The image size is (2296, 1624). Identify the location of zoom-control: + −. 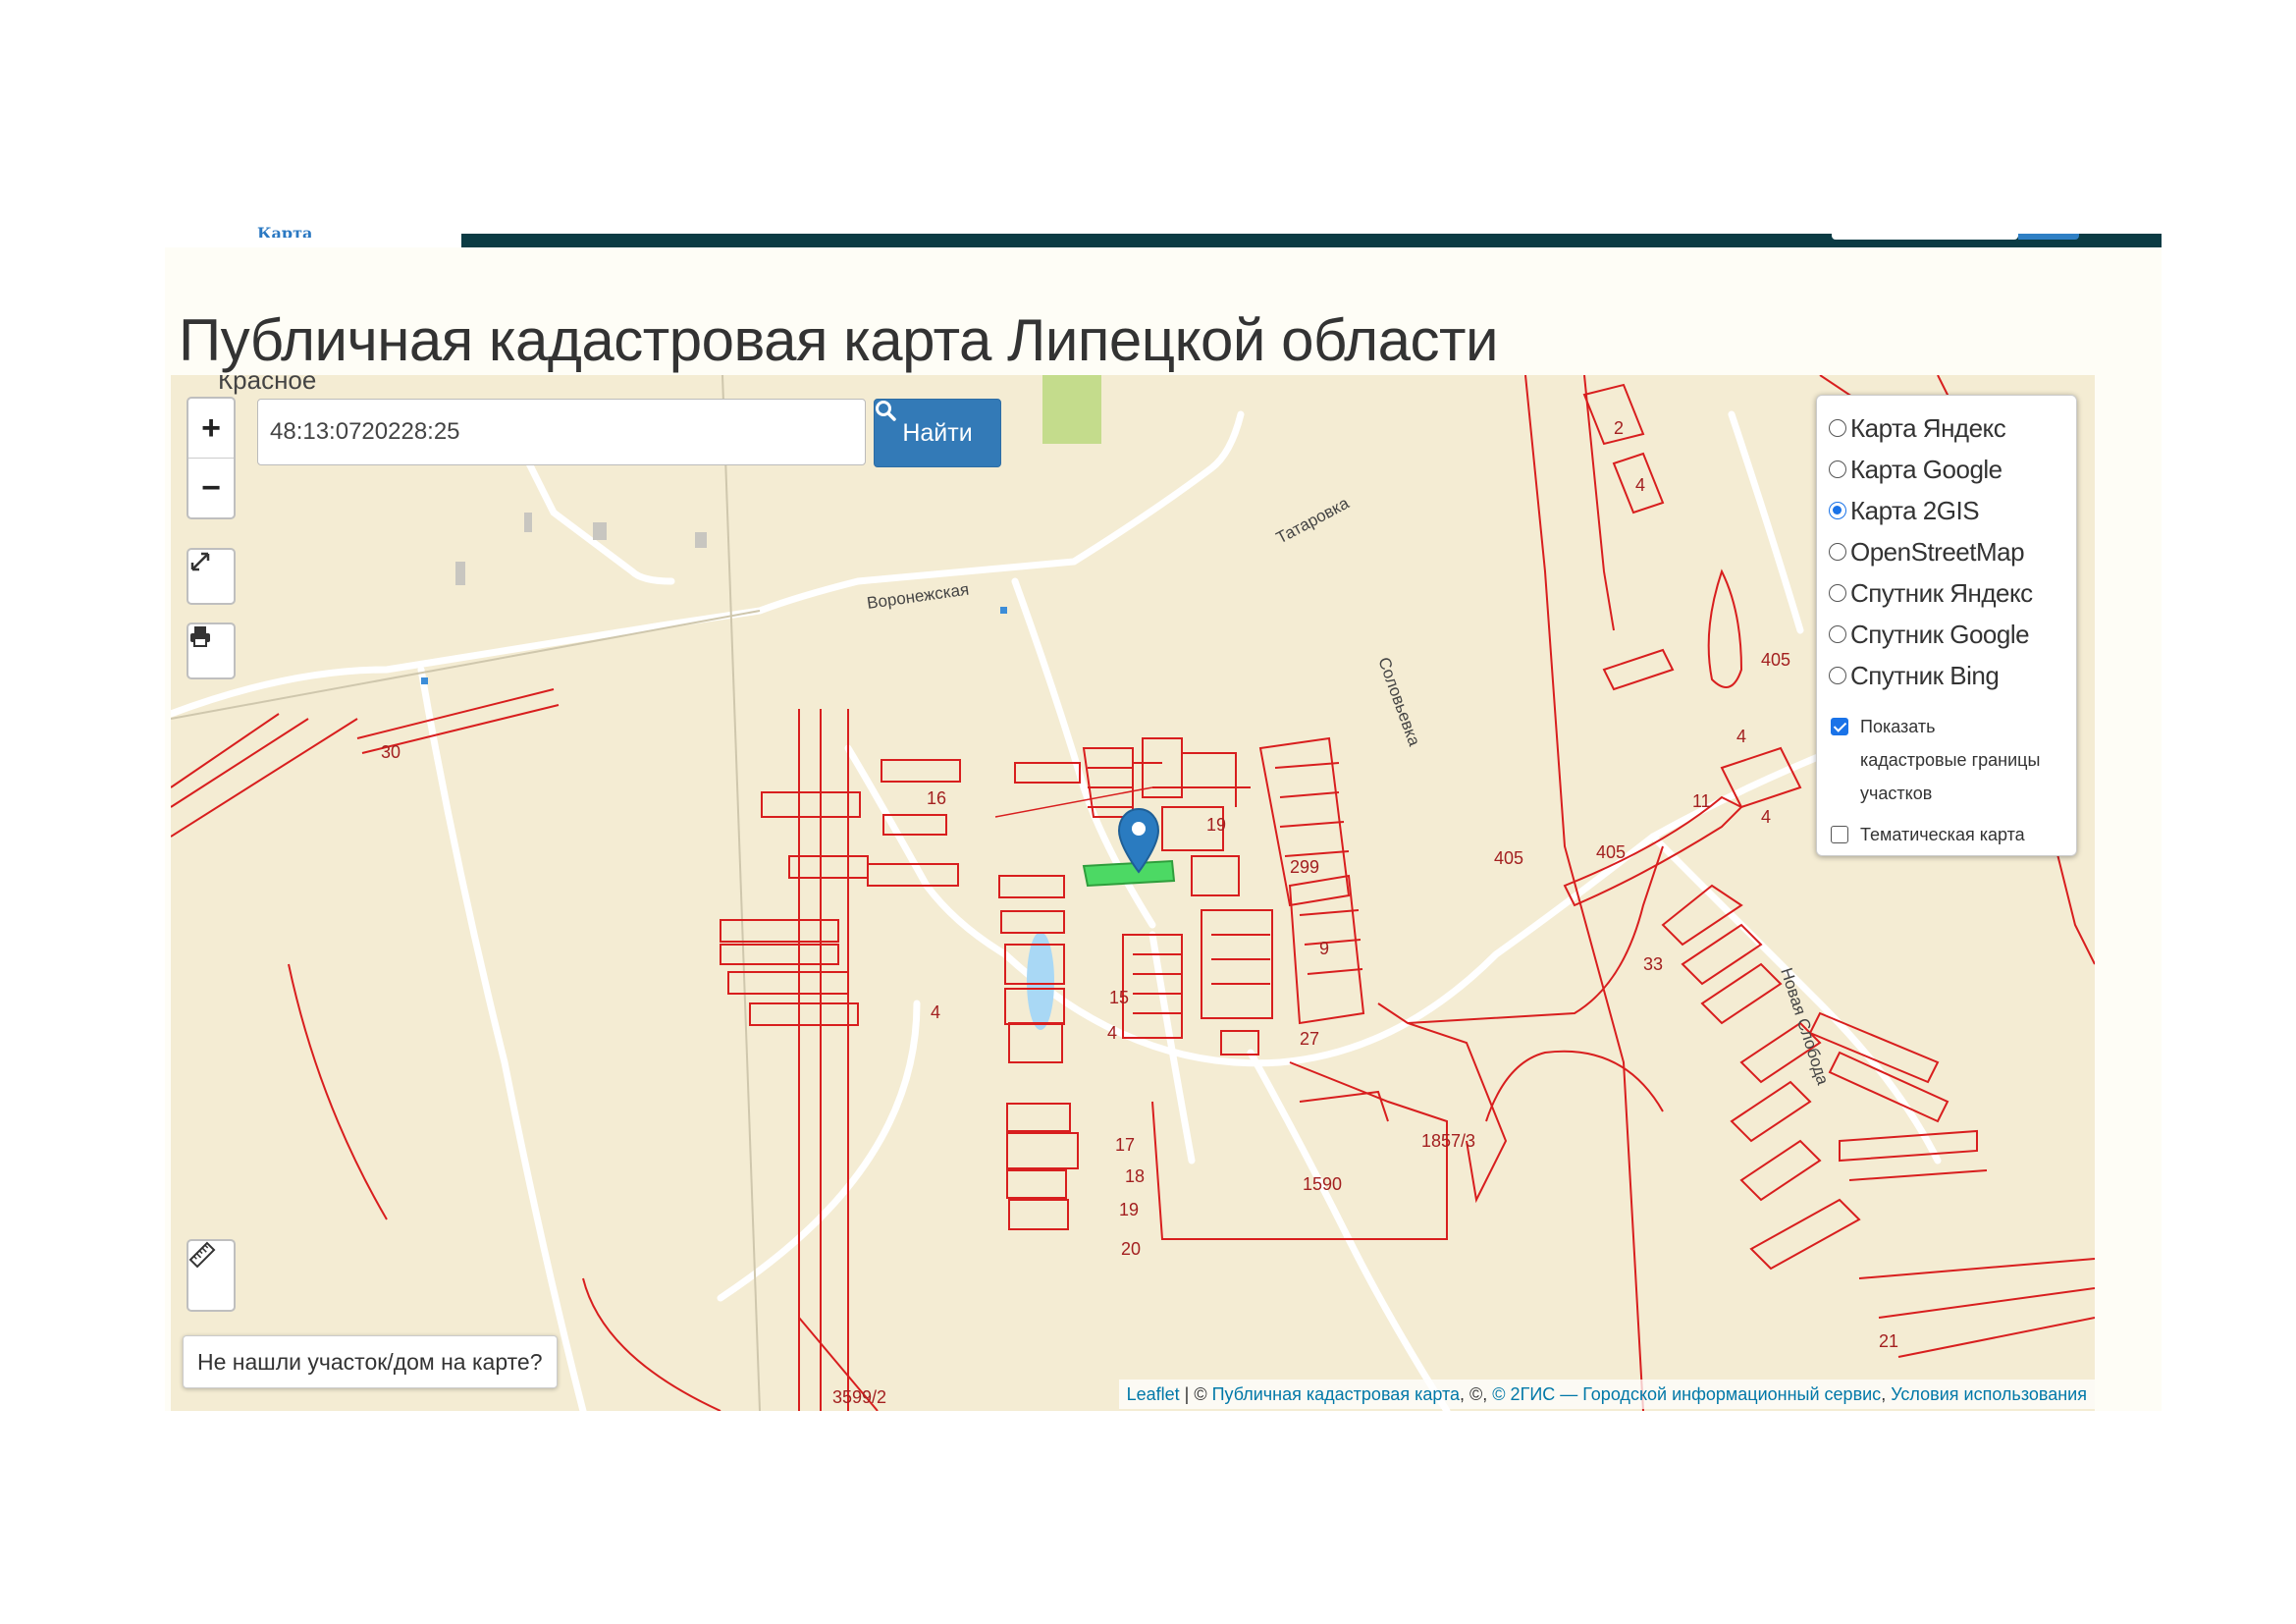
(212, 458).